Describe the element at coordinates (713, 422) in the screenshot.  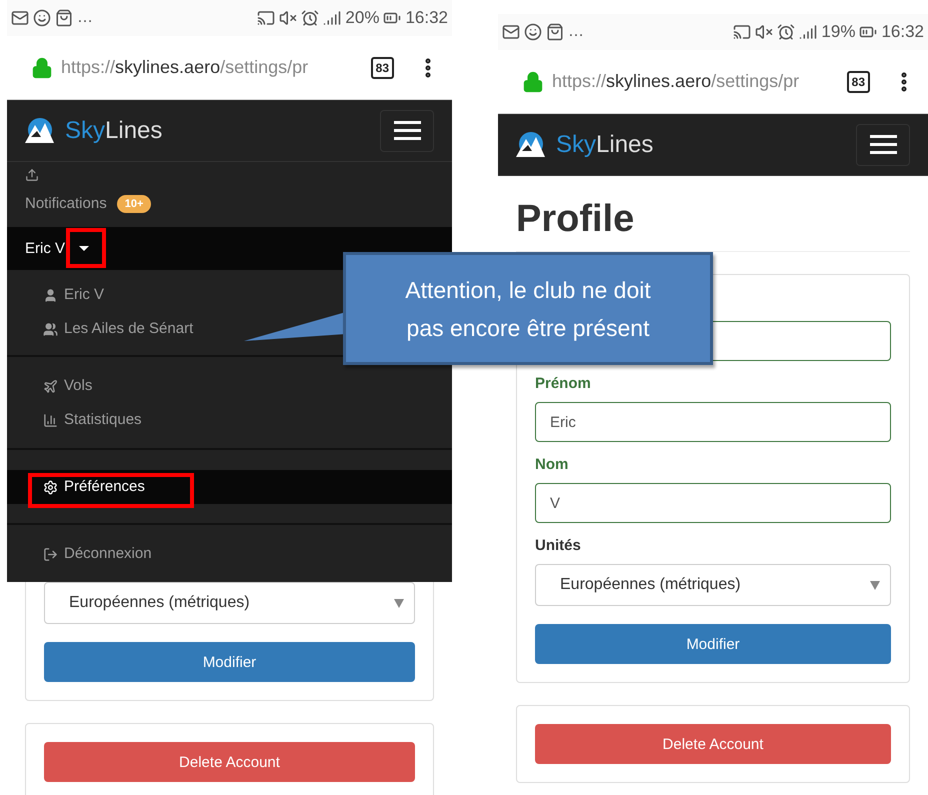
I see `input-field: Eric` at that location.